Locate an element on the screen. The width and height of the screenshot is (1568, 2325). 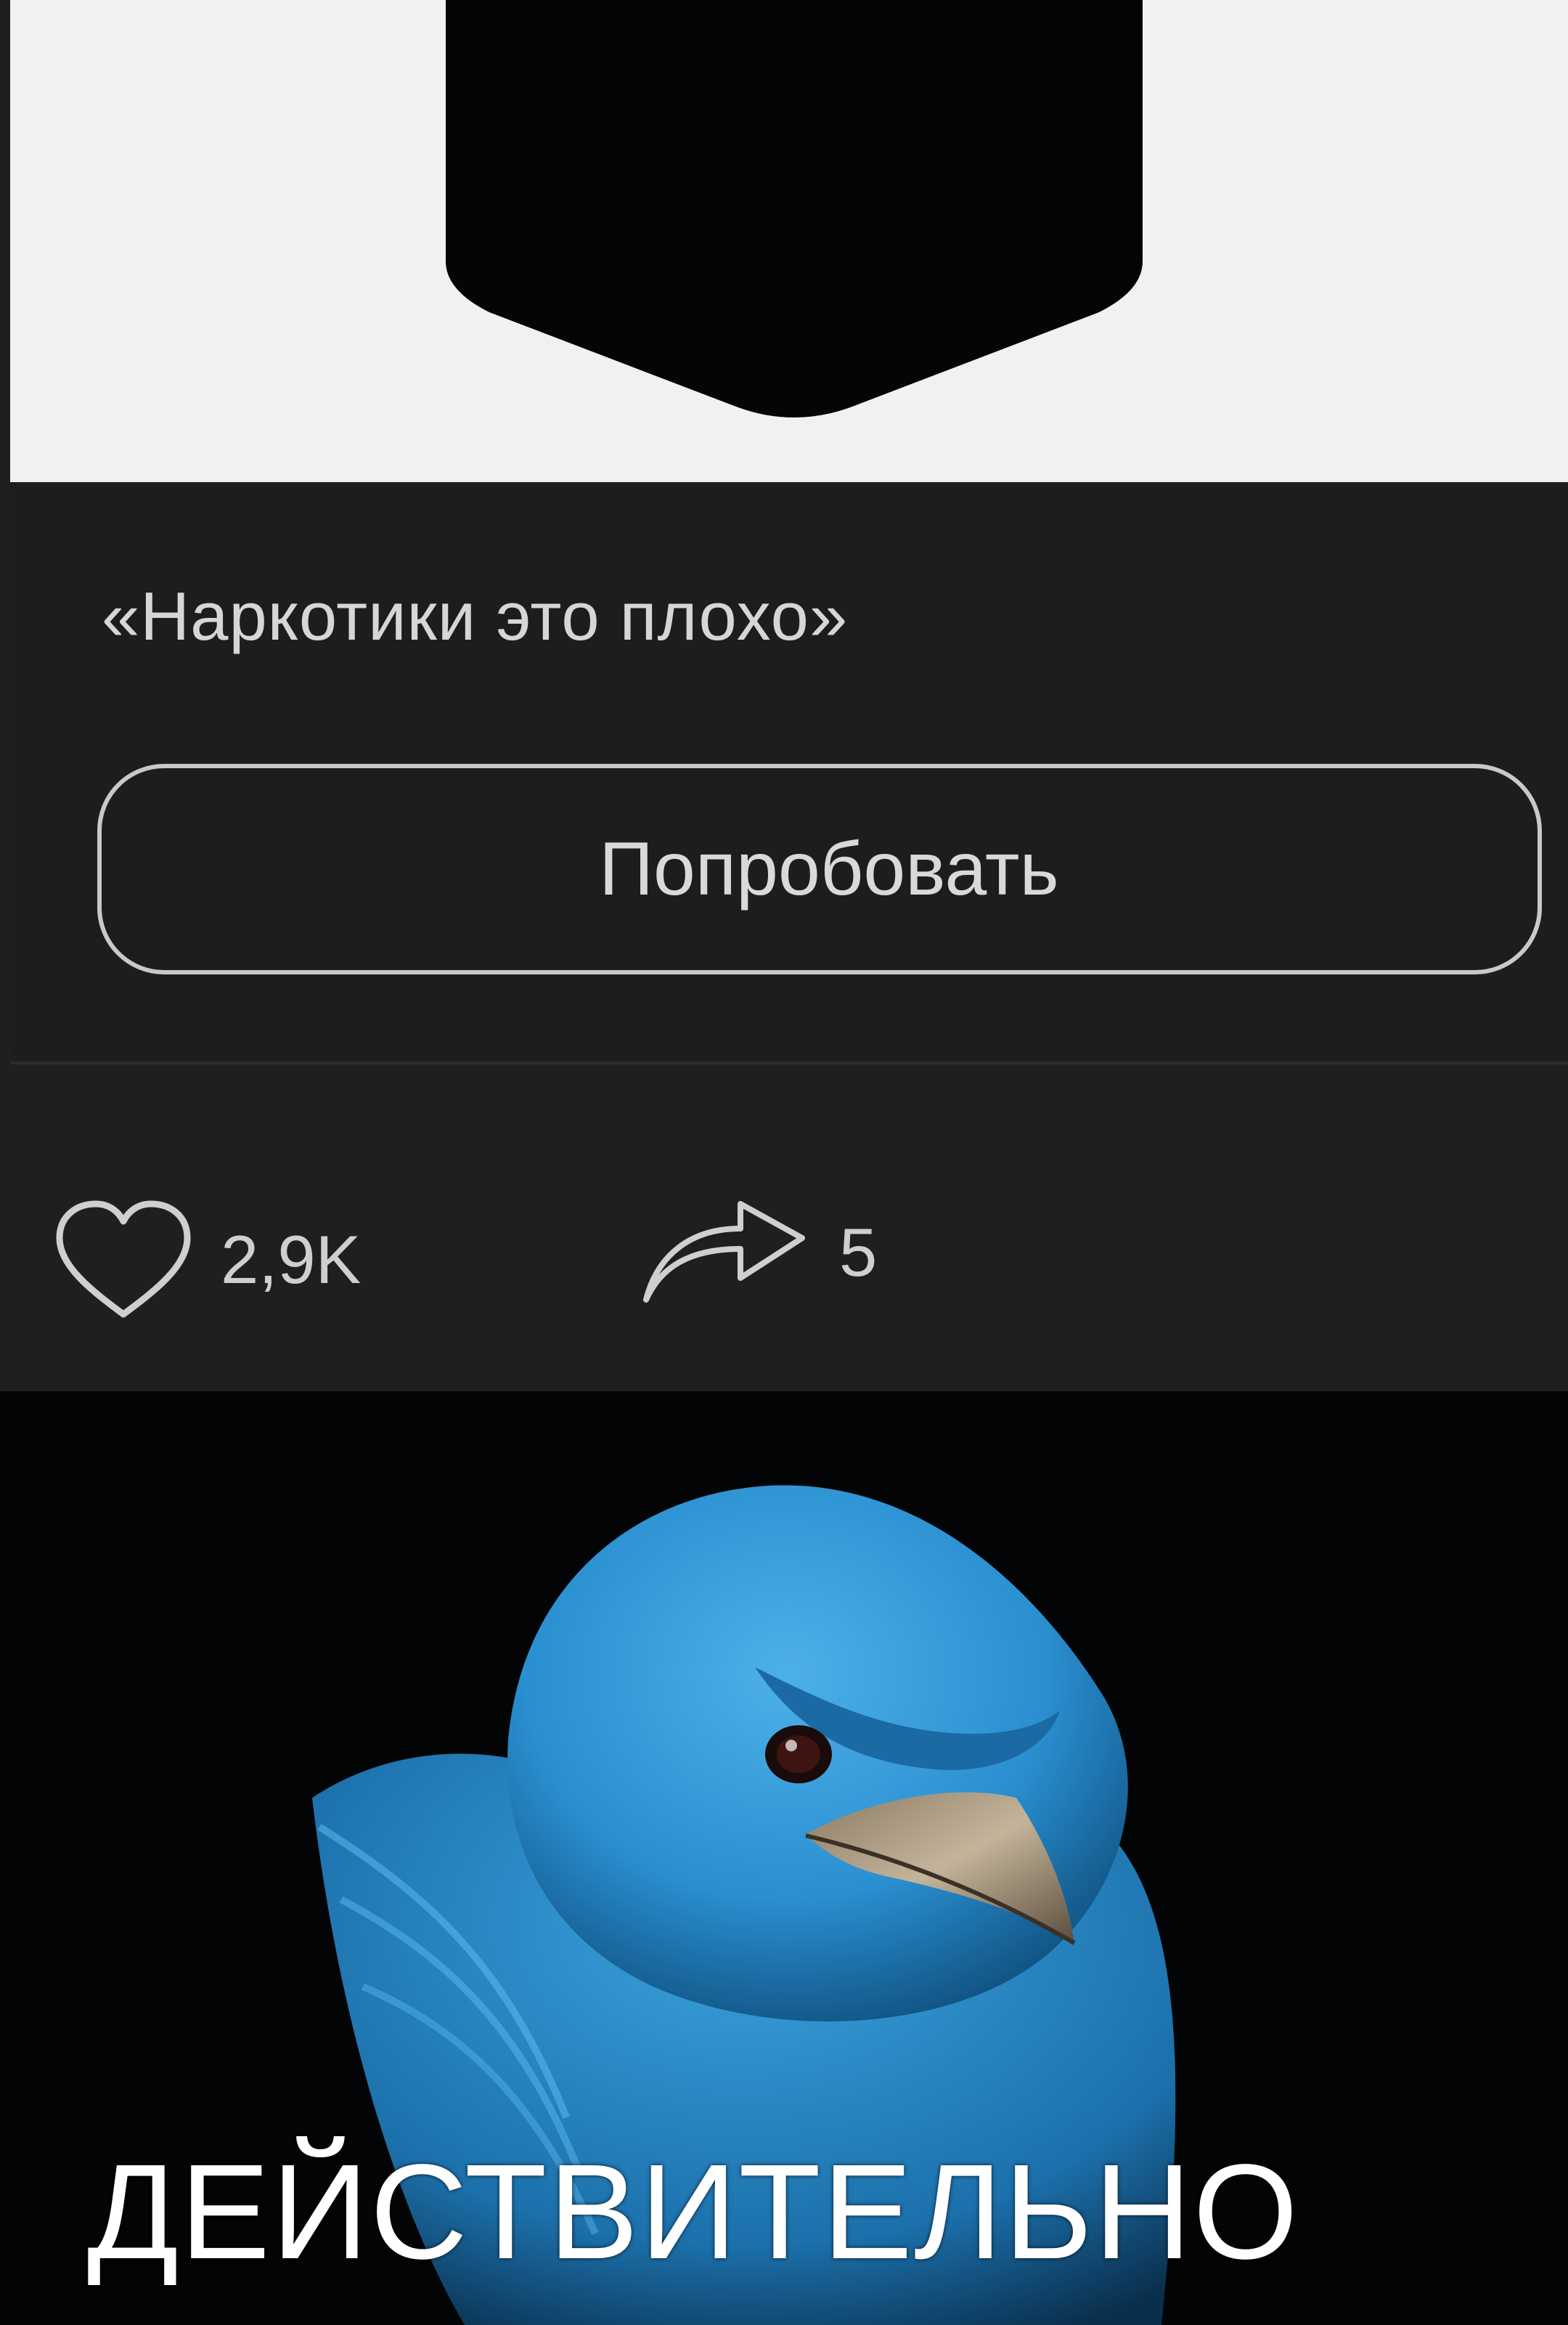
heart-icon is located at coordinates (124, 1260).